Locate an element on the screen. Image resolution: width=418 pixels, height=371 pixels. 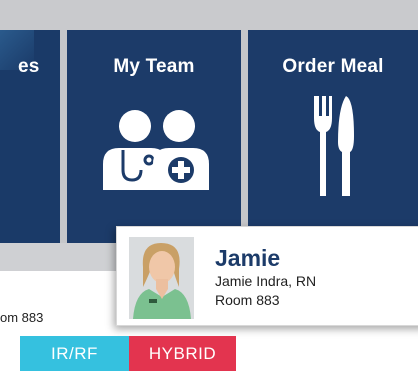
tile-services-label: es is located at coordinates (29, 66).